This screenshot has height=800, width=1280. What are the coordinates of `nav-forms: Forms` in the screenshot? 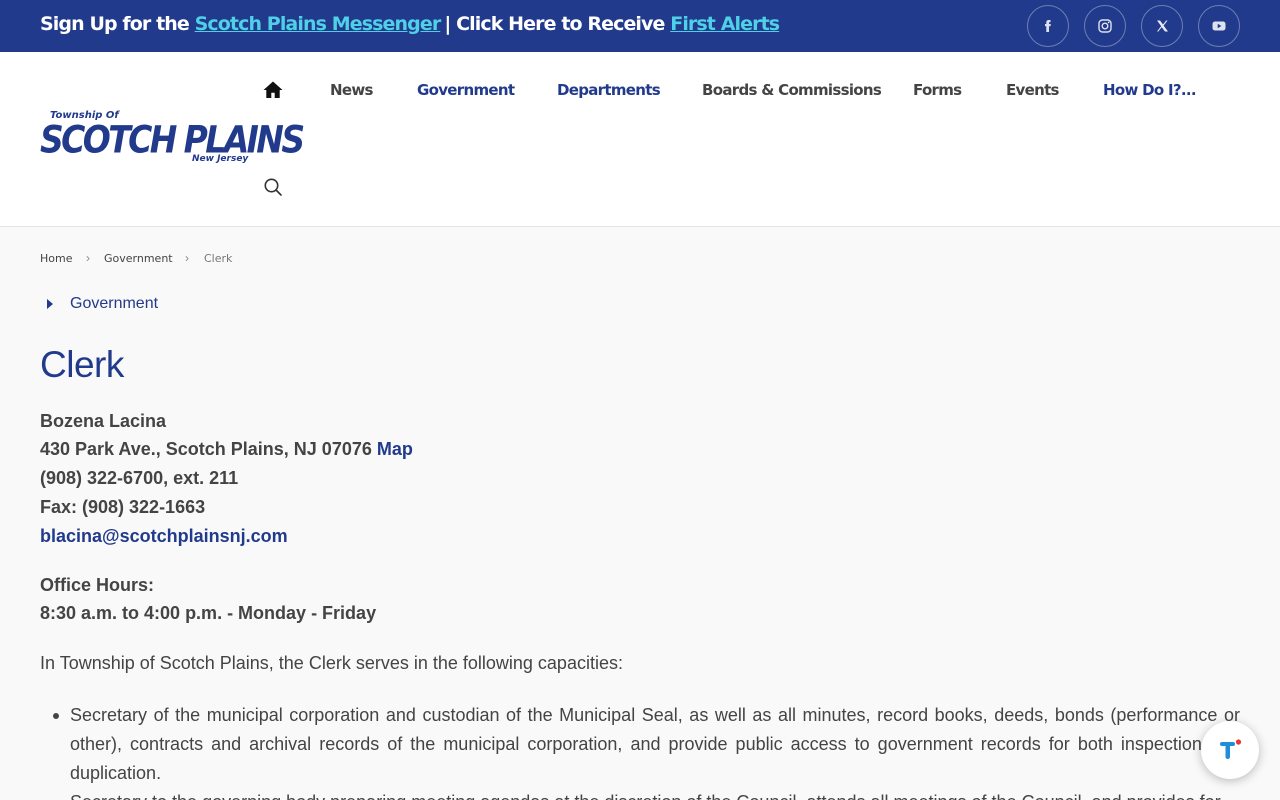 It's located at (937, 90).